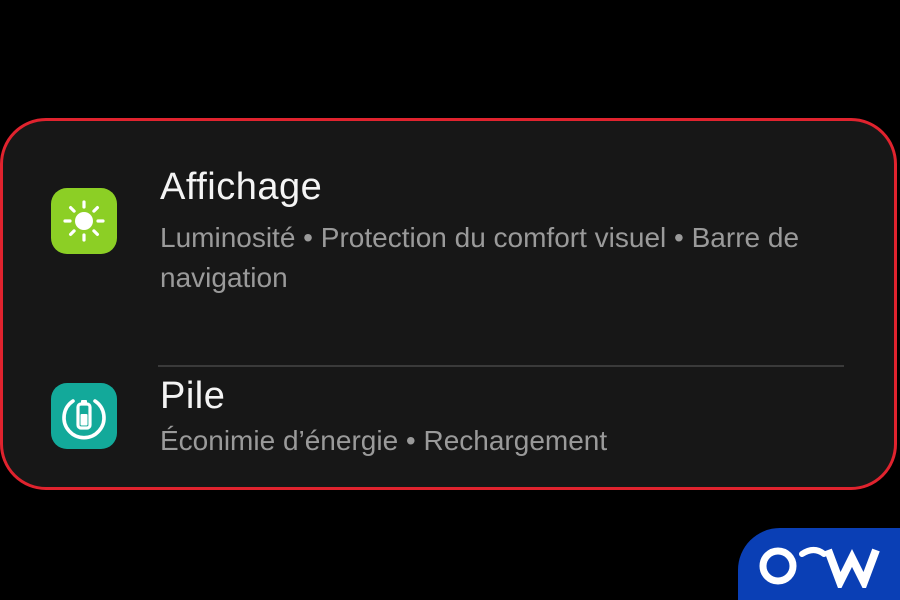 Image resolution: width=900 pixels, height=600 pixels. I want to click on settings-item-text: Pile Éconimie d’énergie • Rechargement, so click(507, 417).